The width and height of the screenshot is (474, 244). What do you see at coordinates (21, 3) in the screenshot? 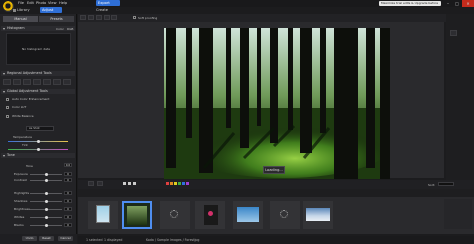
I see `menu-file: File` at bounding box center [21, 3].